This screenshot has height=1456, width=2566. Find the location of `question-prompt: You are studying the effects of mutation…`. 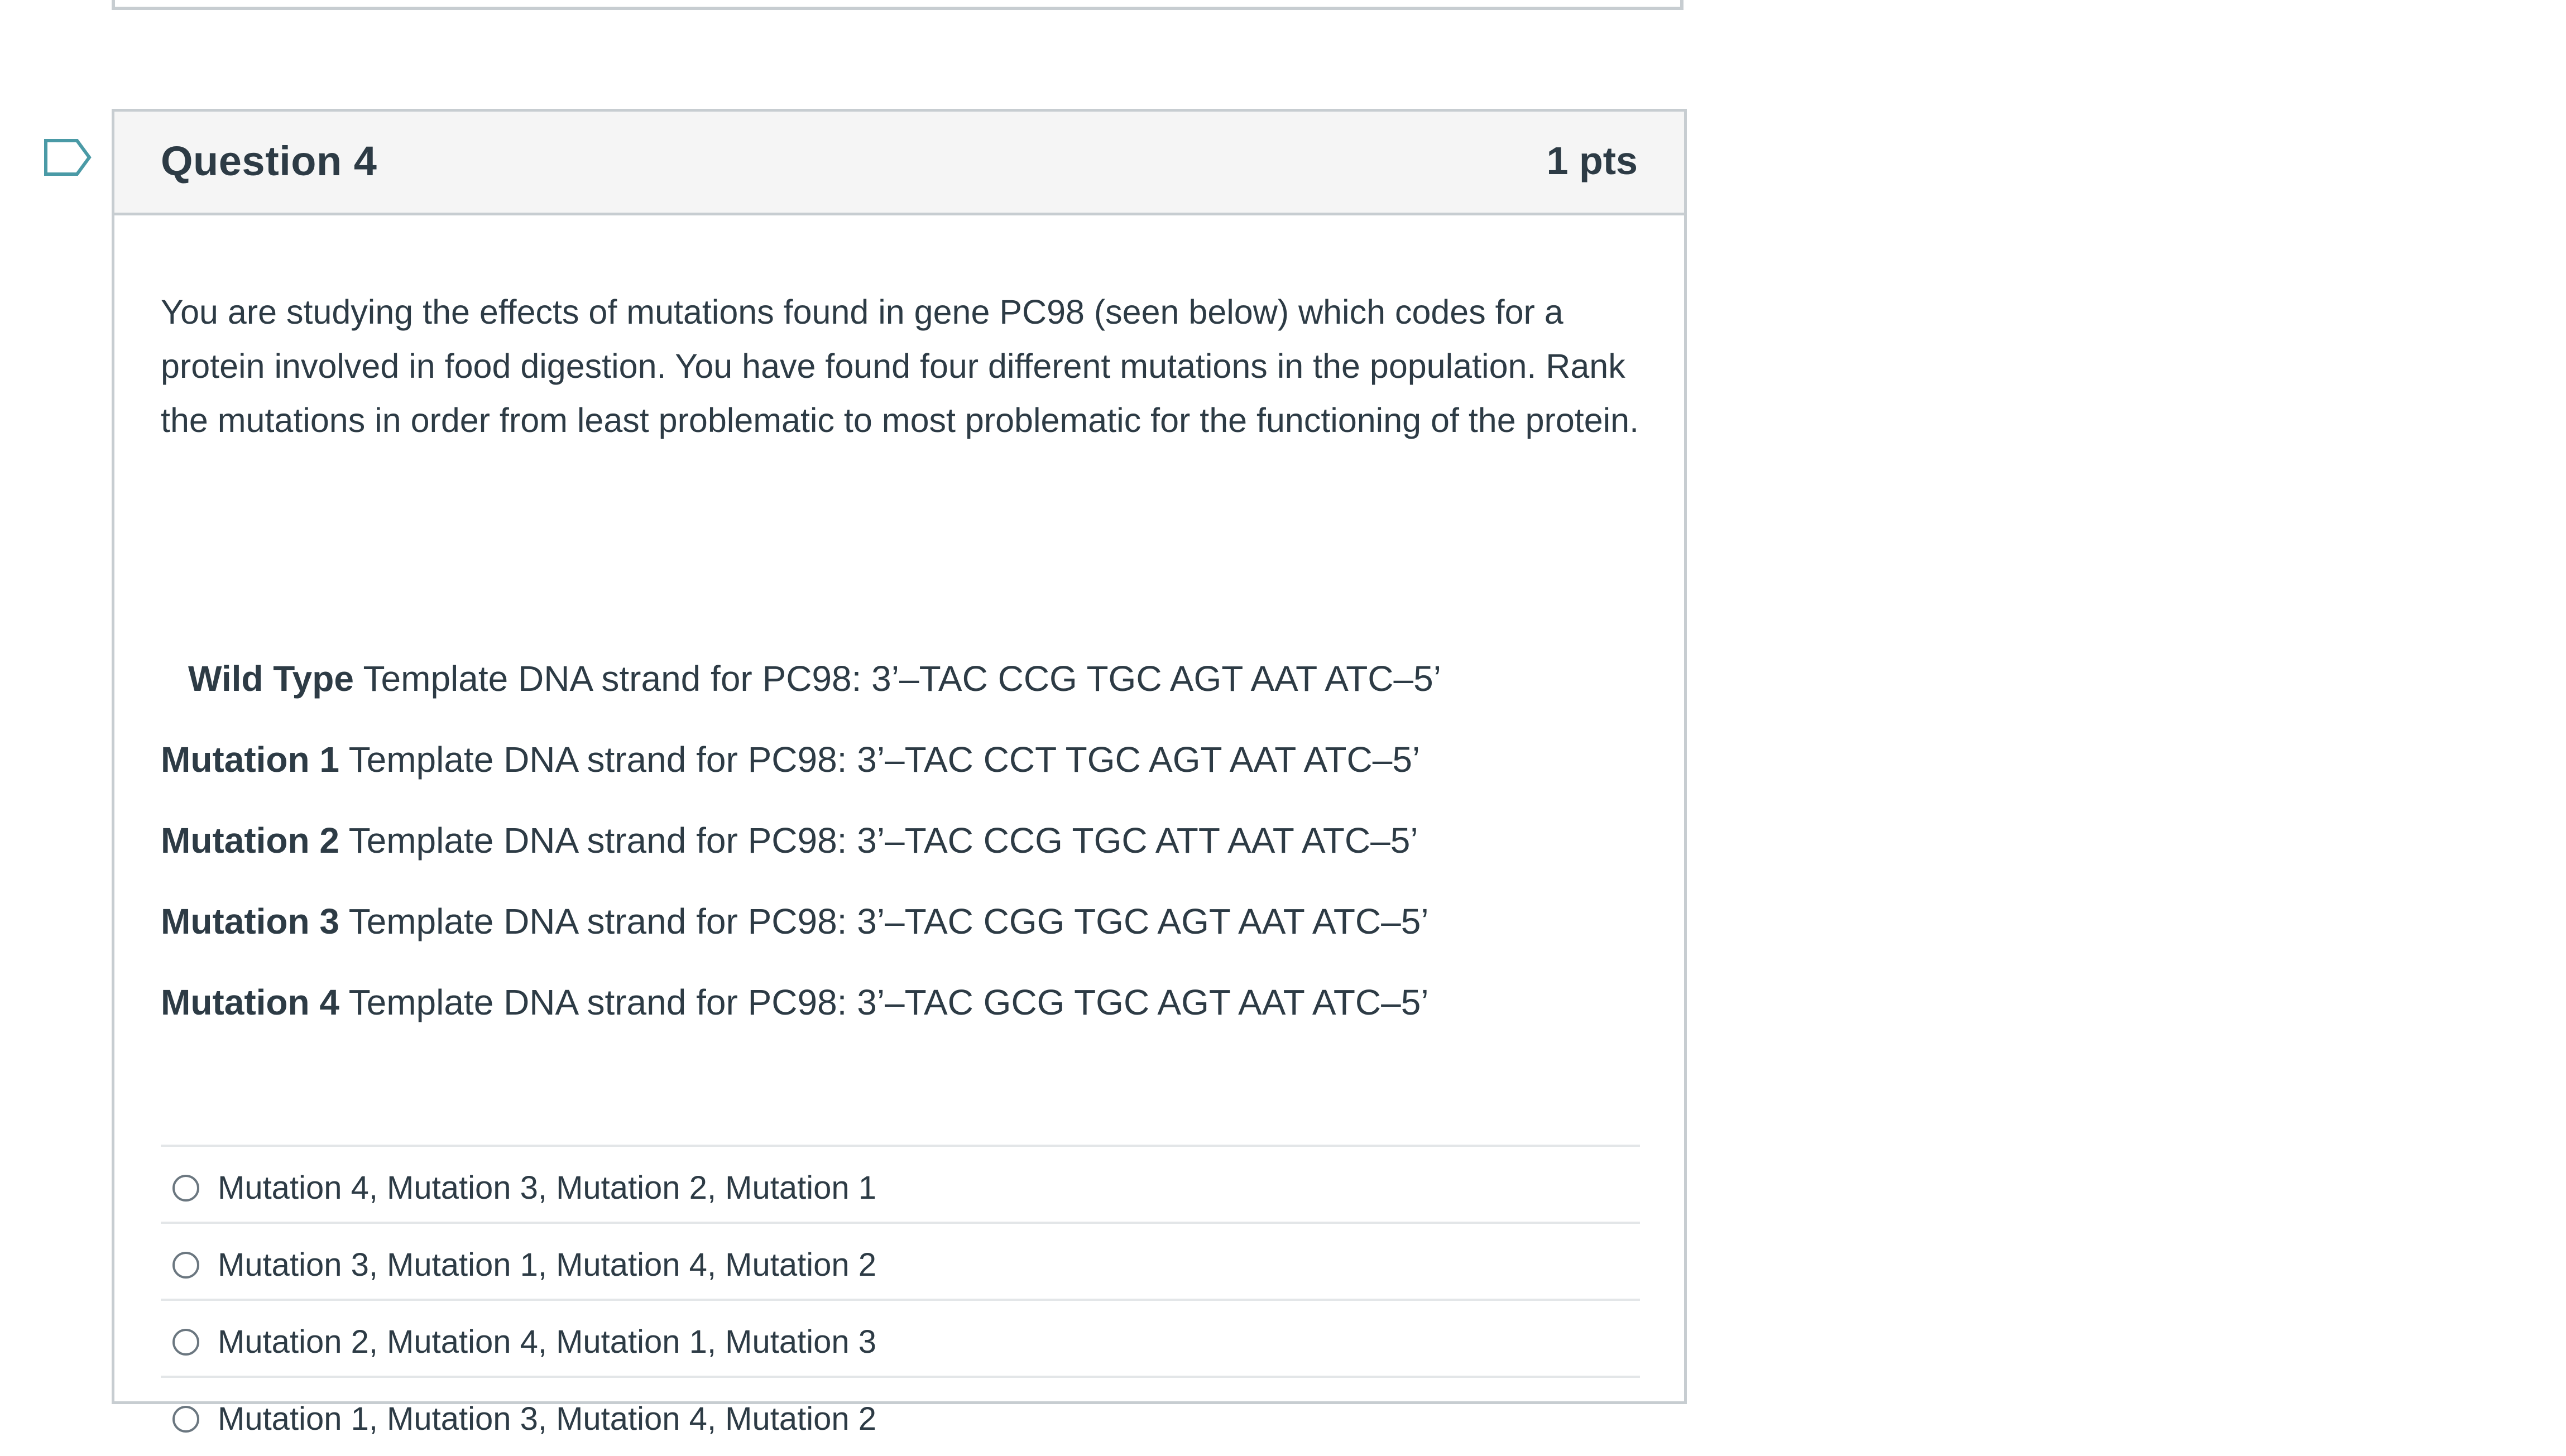

question-prompt: You are studying the effects of mutation… is located at coordinates (900, 366).